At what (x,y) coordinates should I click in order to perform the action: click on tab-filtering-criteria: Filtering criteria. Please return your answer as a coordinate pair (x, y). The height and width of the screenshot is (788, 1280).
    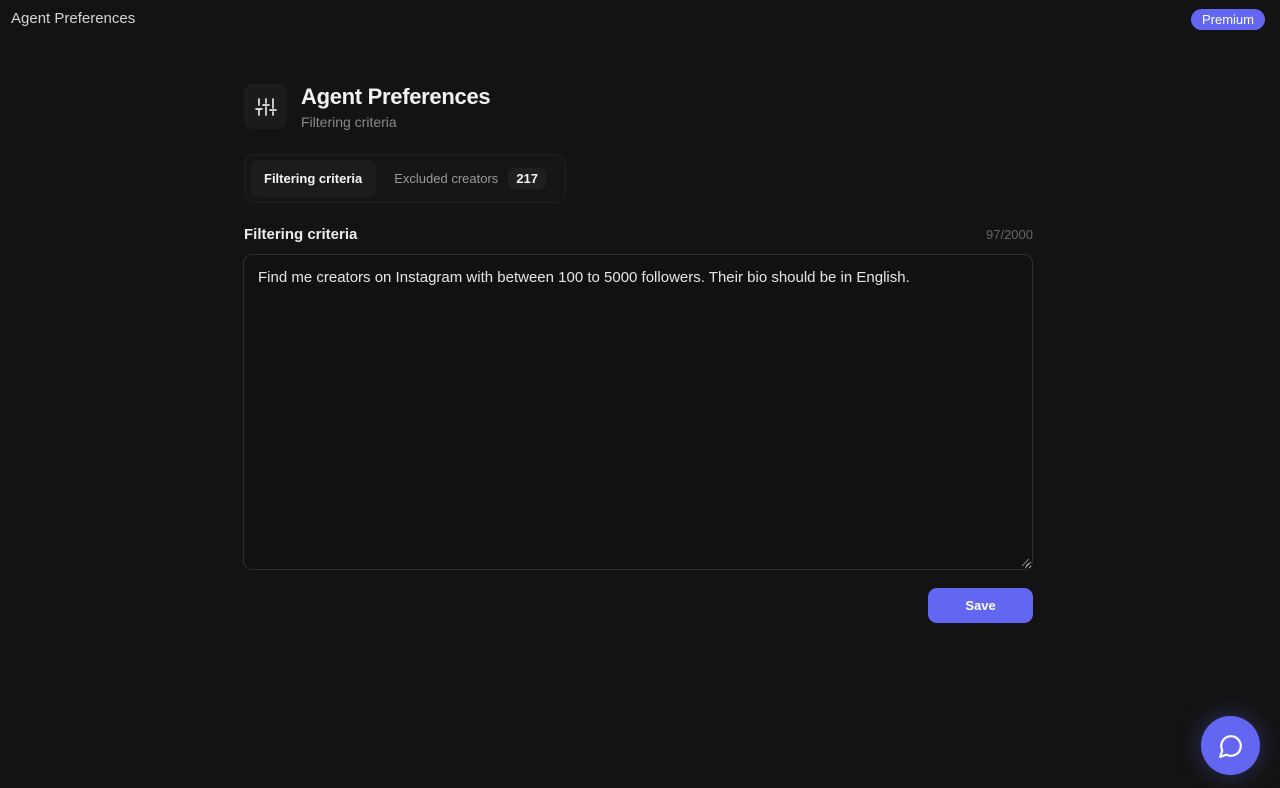
    Looking at the image, I should click on (313, 178).